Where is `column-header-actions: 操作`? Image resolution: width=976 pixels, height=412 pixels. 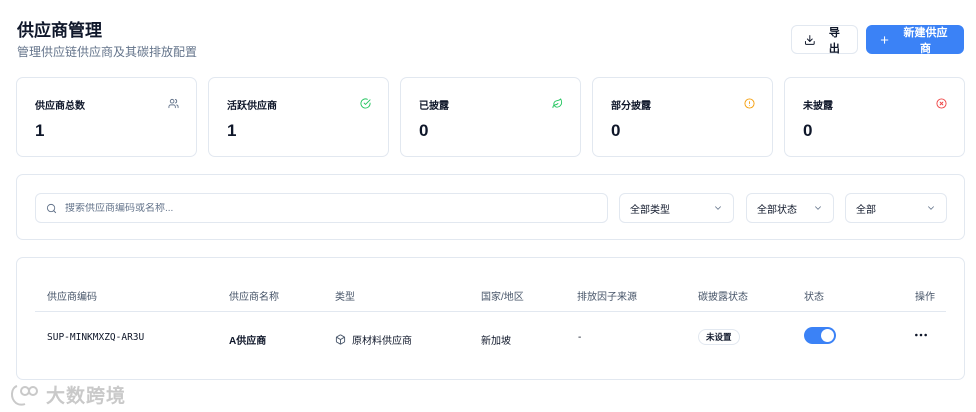
column-header-actions: 操作 is located at coordinates (925, 297).